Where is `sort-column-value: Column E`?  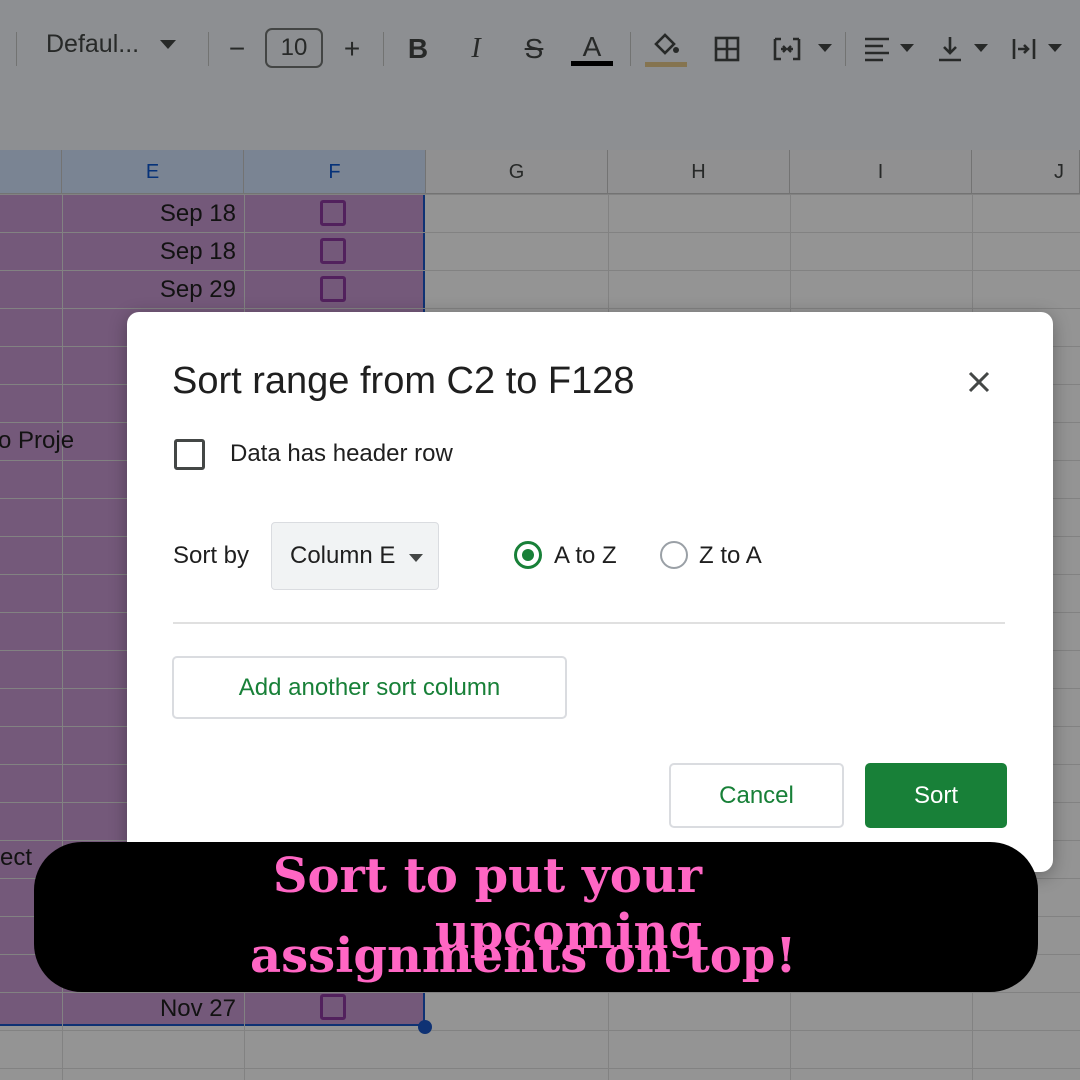
sort-column-value: Column E is located at coordinates (343, 555).